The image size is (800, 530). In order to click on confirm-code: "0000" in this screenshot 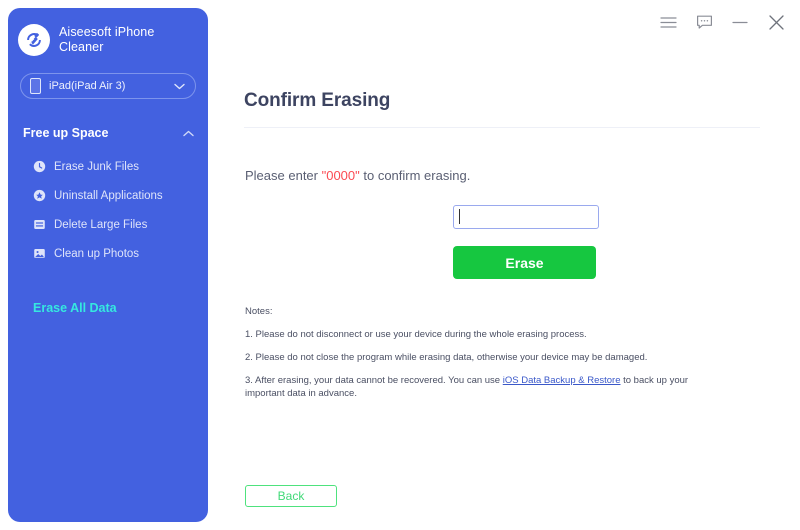, I will do `click(340, 175)`.